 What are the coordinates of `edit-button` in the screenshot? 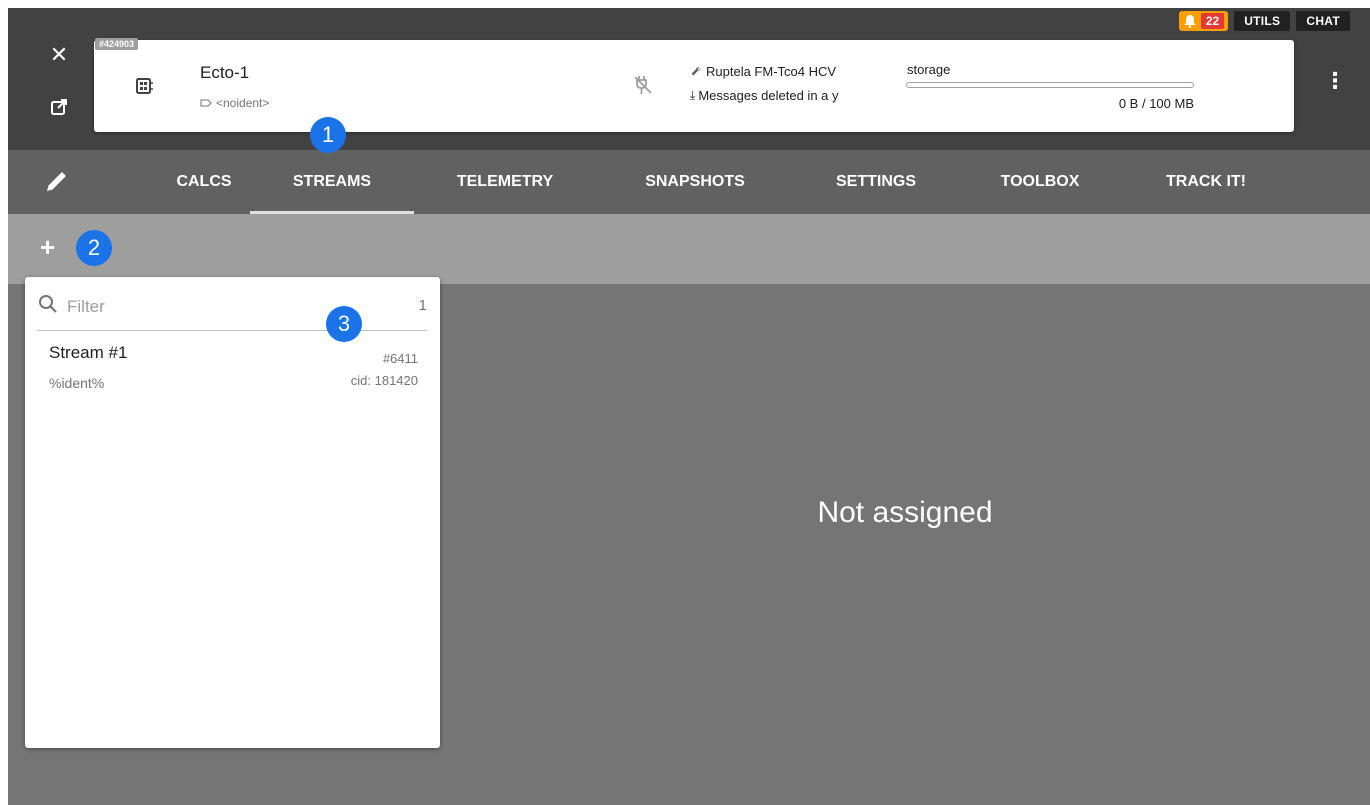 It's located at (57, 183).